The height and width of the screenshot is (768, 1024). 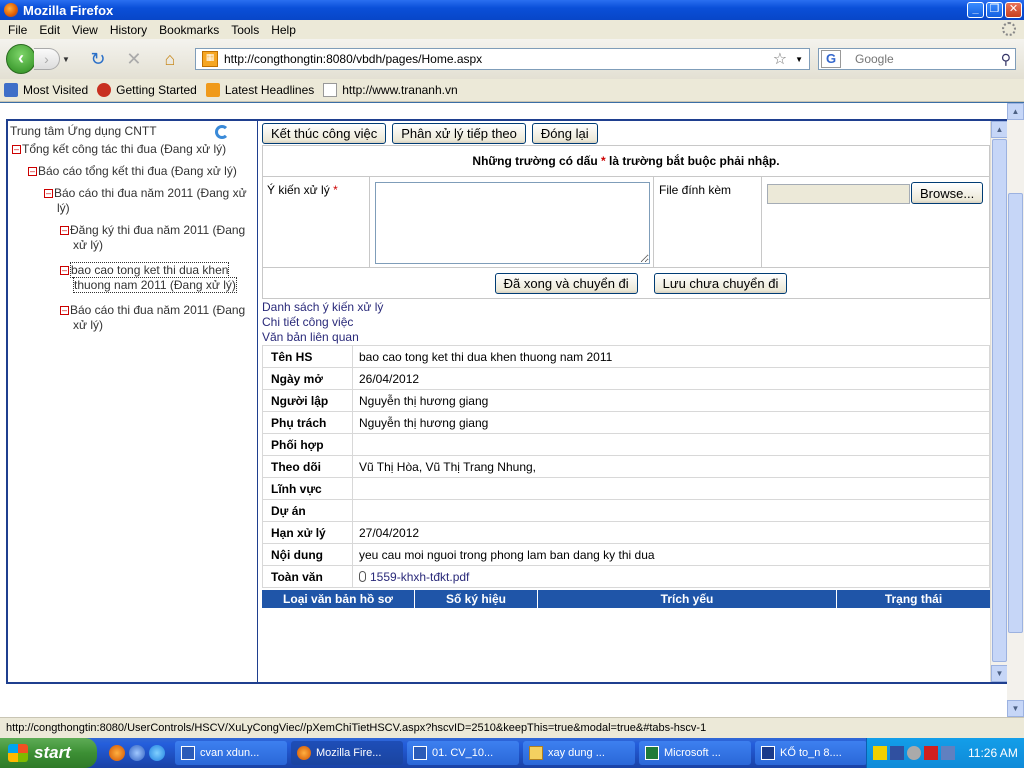 I want to click on bookmark-star-icon: ☆, so click(x=780, y=59).